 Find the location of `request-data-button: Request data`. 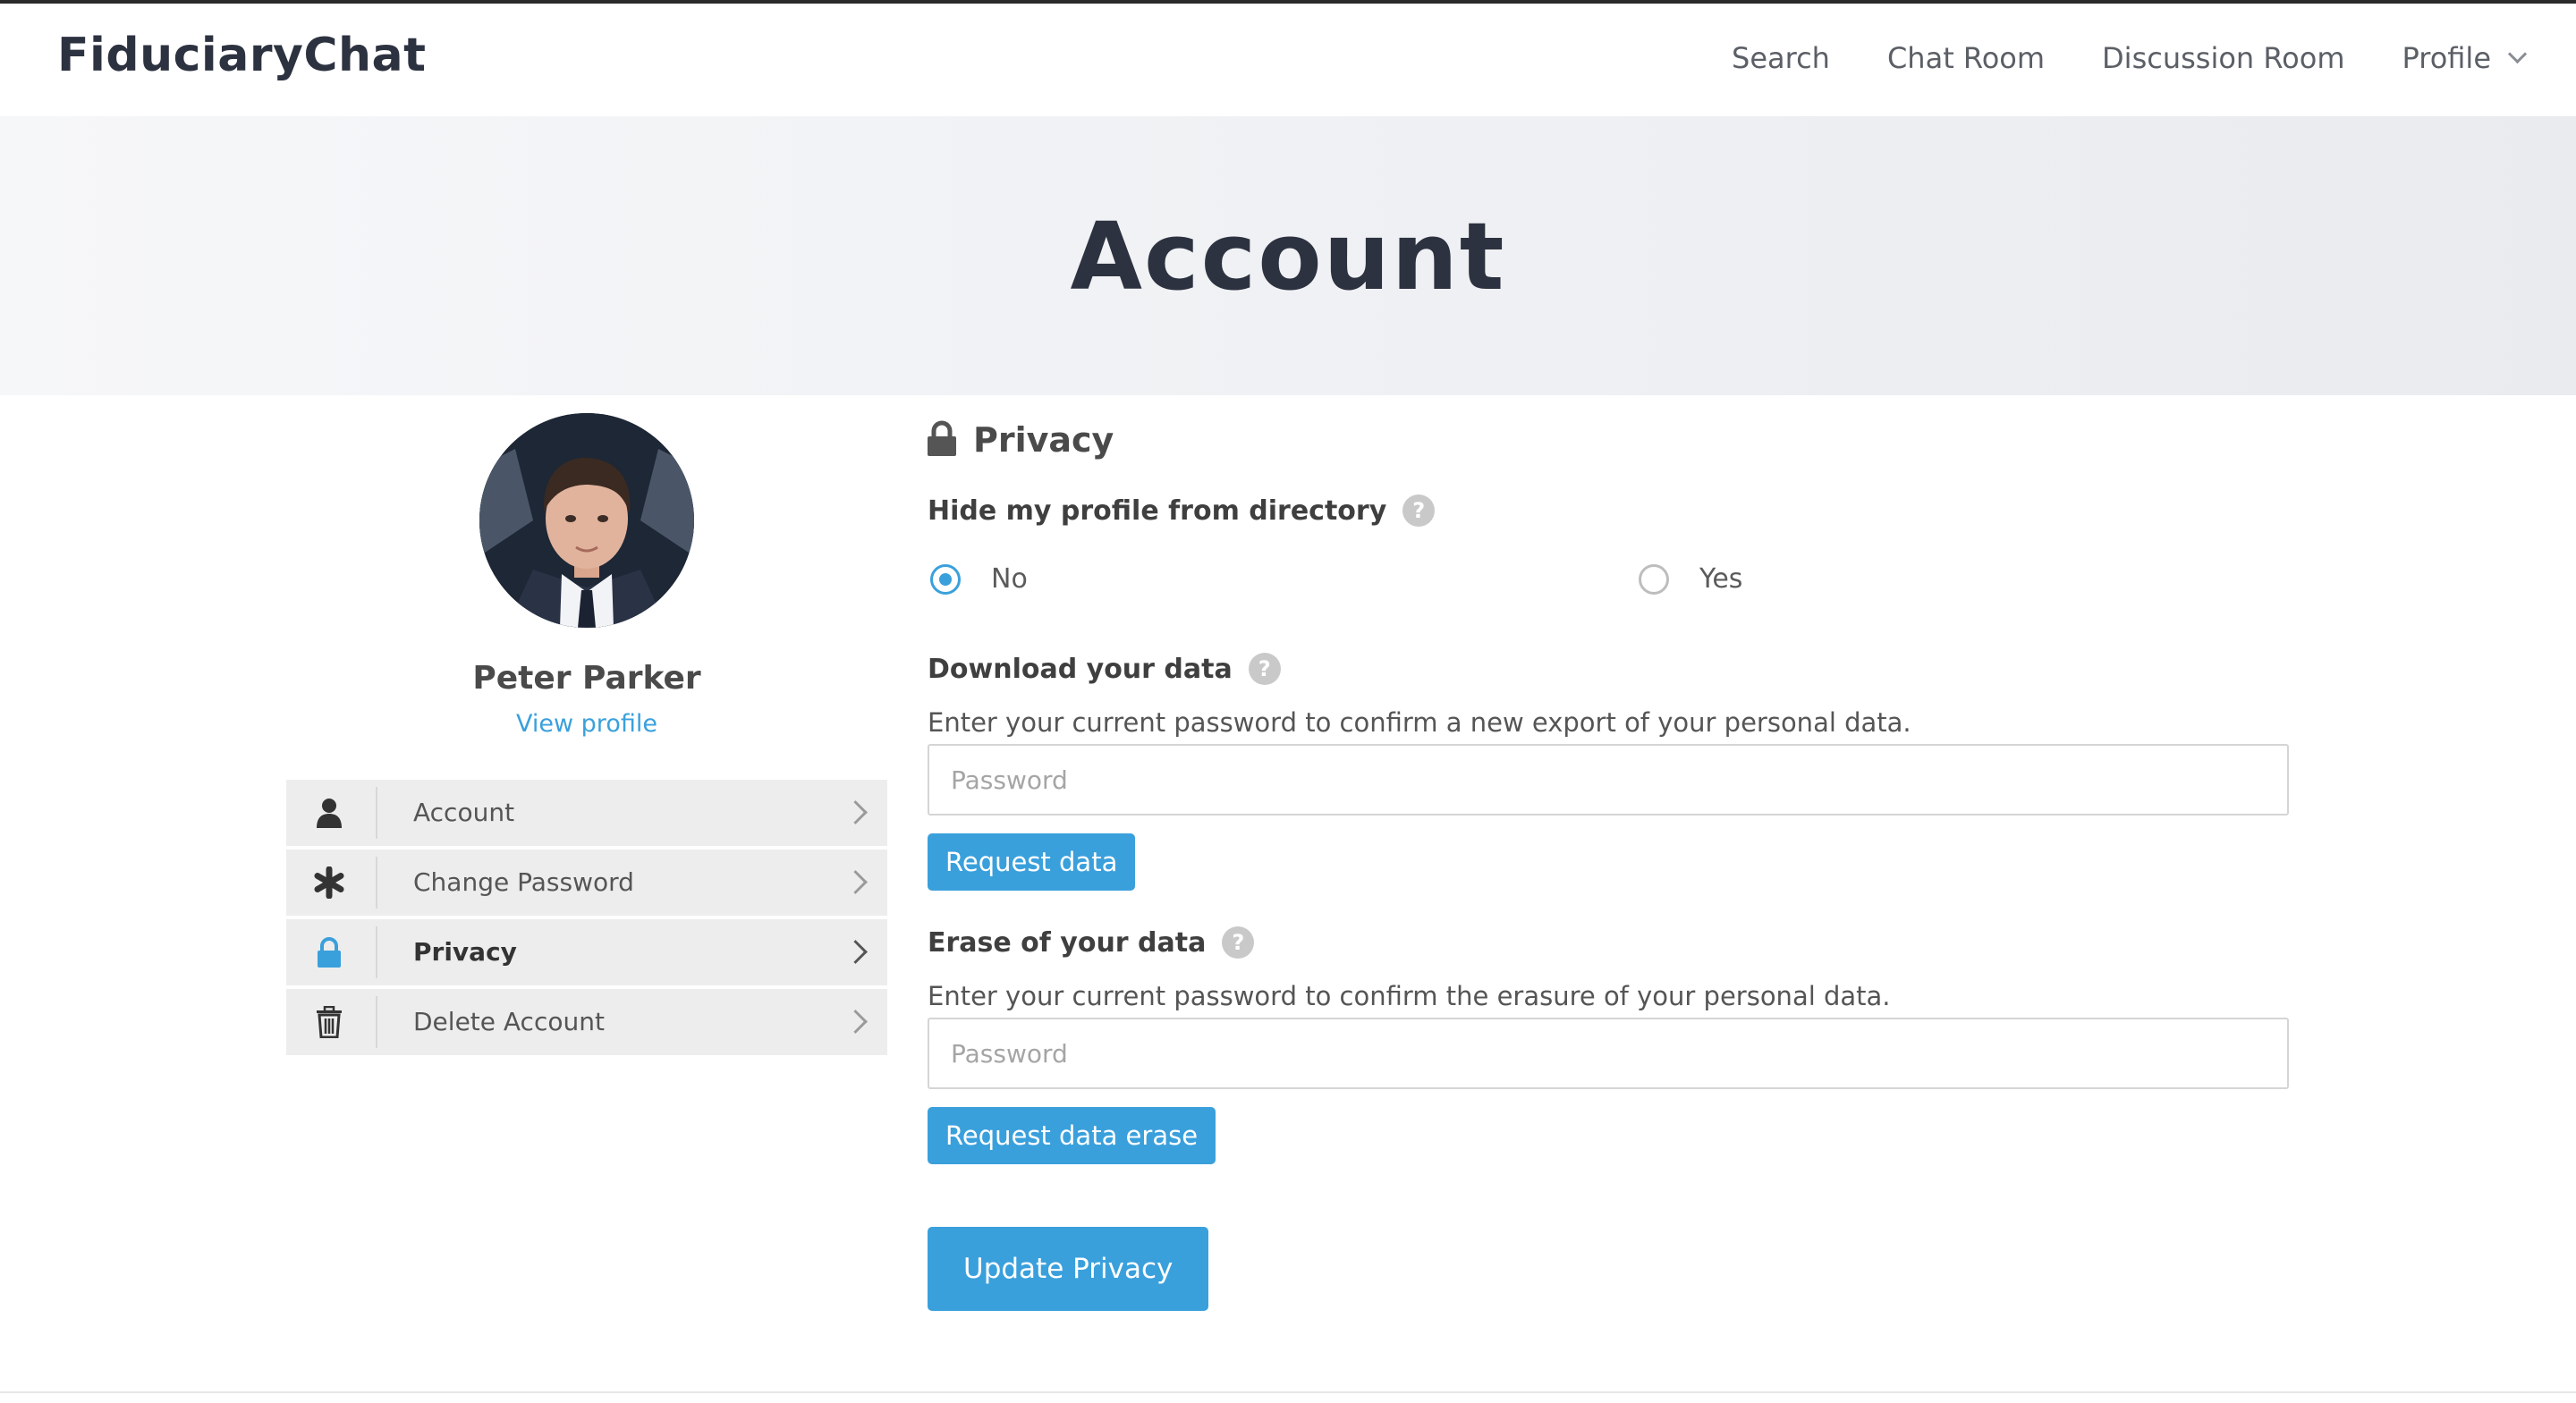

request-data-button: Request data is located at coordinates (1032, 862).